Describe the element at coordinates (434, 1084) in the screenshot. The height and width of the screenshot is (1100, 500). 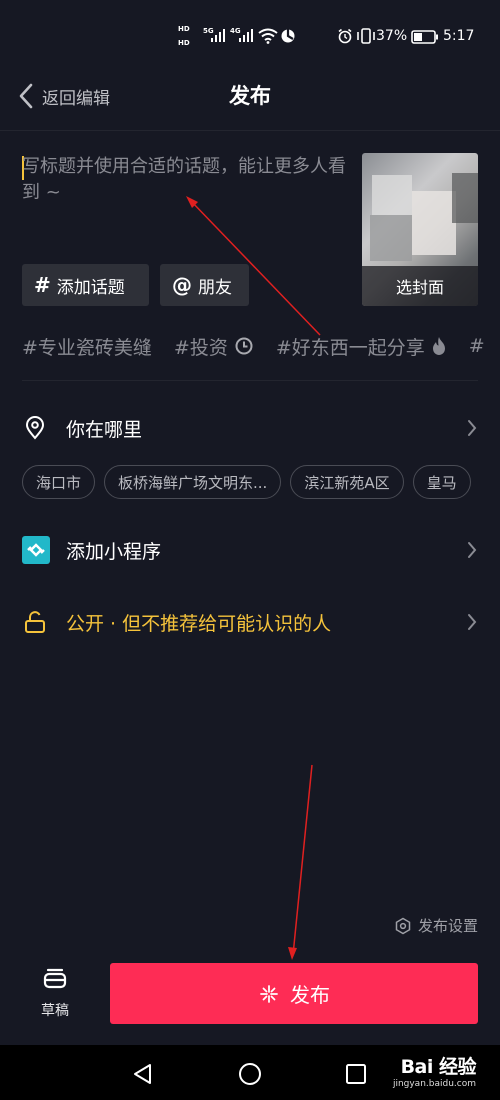
I see `watermark-url: jingyan.baidu.com` at that location.